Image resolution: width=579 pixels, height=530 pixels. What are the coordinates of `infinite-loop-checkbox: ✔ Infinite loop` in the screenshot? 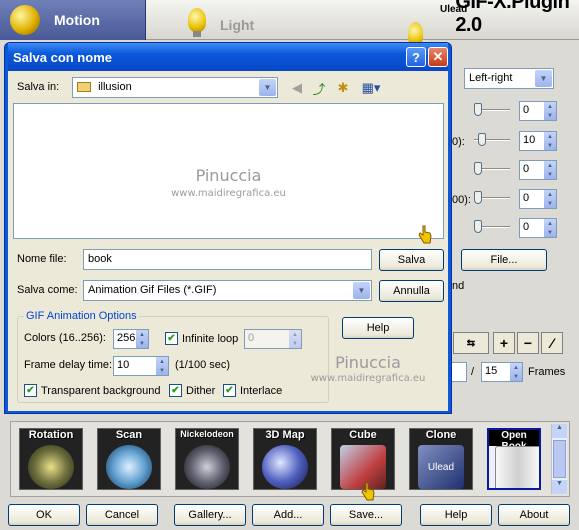 It's located at (201, 338).